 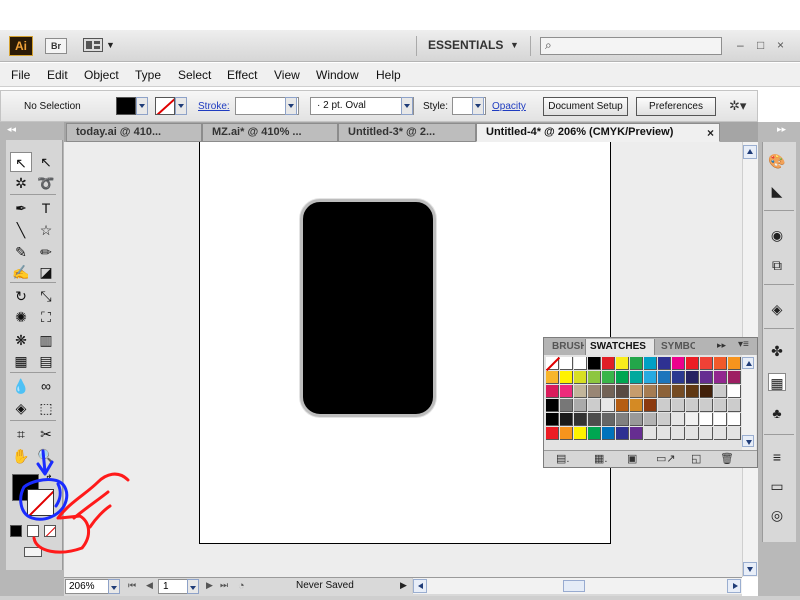 What do you see at coordinates (20, 75) in the screenshot?
I see `menu-file: File` at bounding box center [20, 75].